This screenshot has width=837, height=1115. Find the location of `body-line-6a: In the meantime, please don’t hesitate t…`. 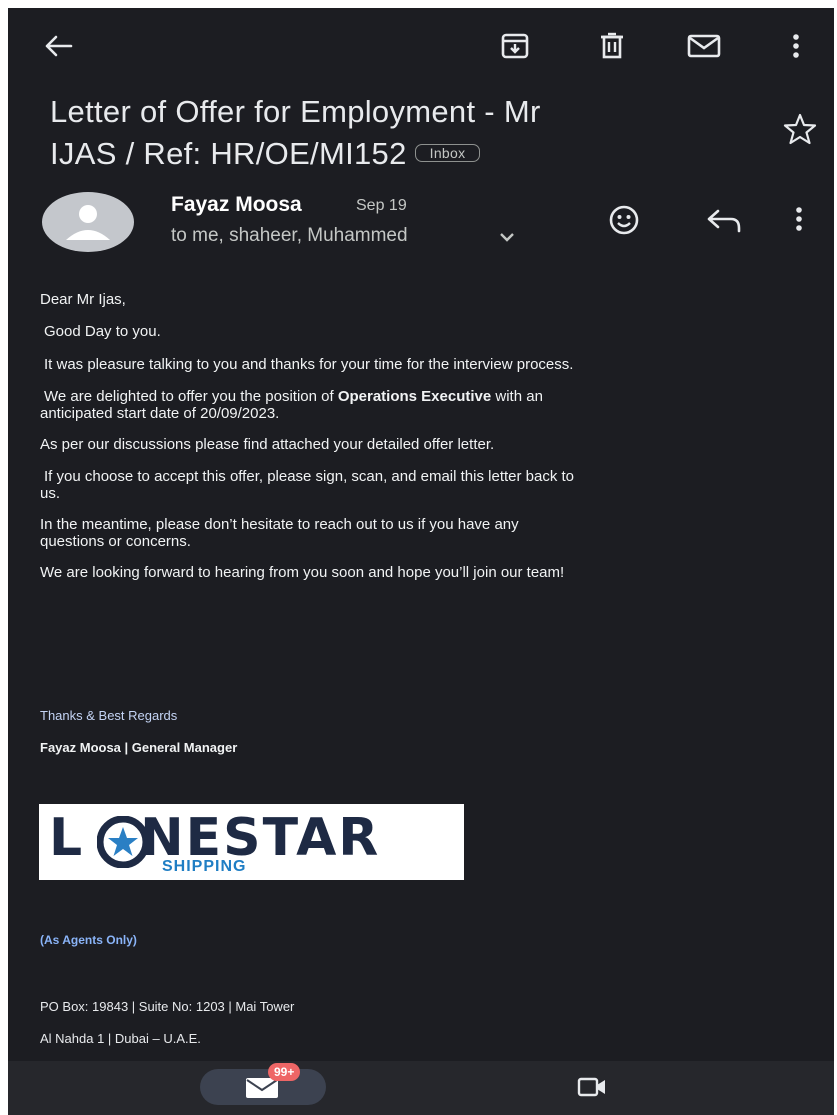

body-line-6a: In the meantime, please don’t hesitate t… is located at coordinates (279, 524).